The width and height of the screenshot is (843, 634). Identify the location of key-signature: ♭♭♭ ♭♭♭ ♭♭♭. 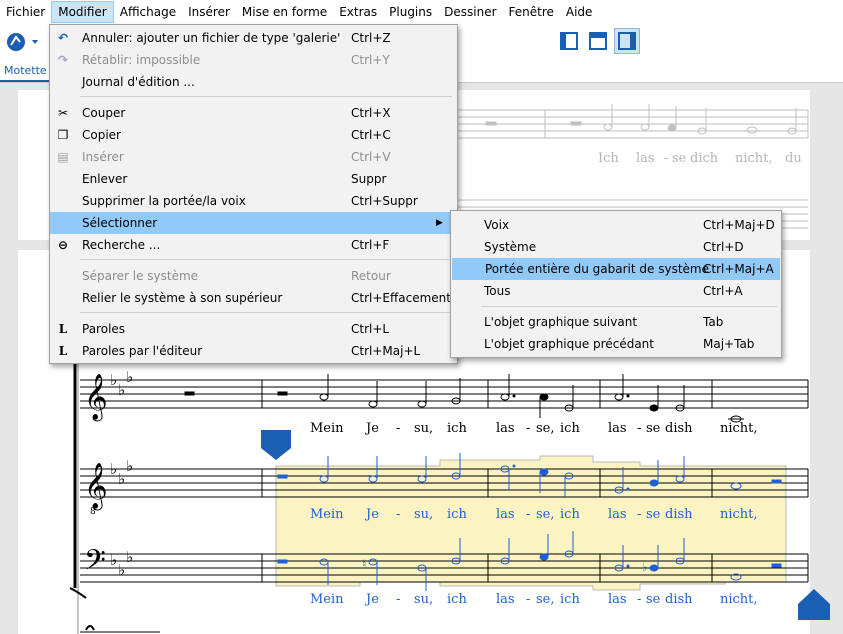
(121, 473).